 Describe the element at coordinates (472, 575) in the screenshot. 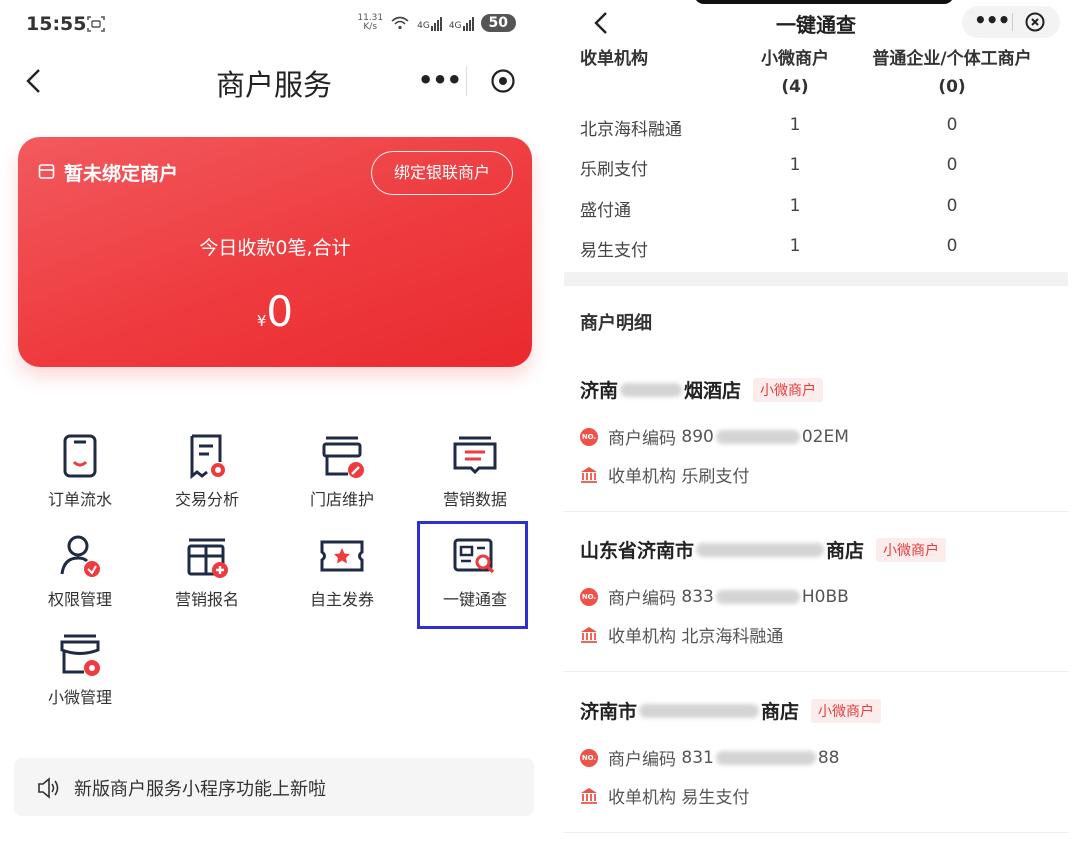

I see `highlight-box` at that location.